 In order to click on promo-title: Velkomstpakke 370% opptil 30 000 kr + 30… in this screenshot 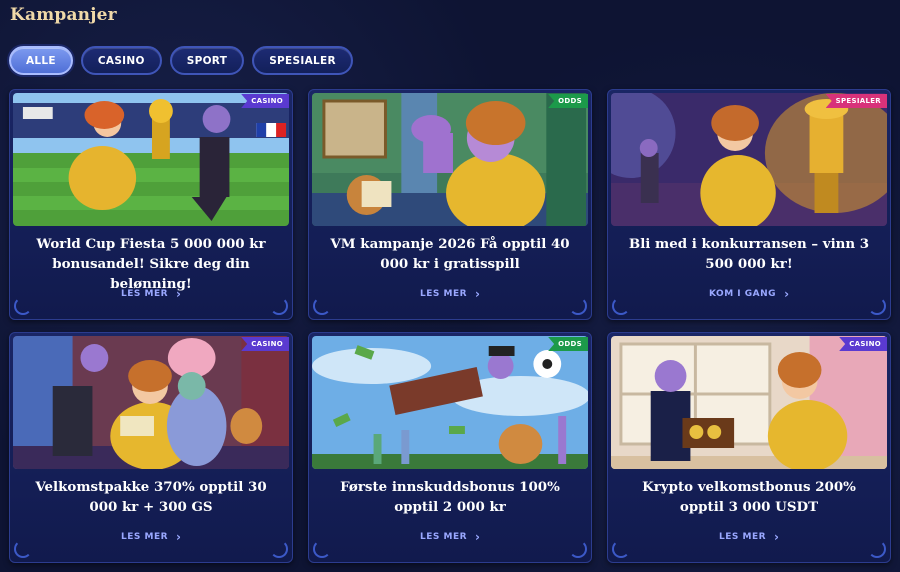, I will do `click(151, 497)`.